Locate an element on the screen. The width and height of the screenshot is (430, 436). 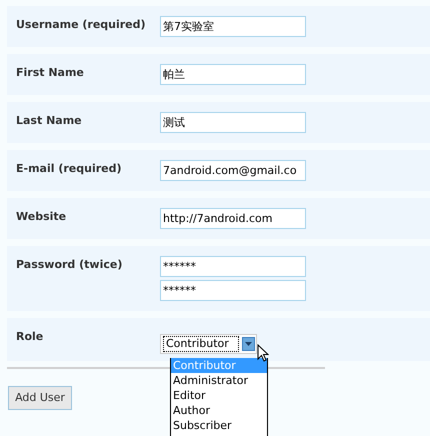
field-label: Website is located at coordinates (42, 217).